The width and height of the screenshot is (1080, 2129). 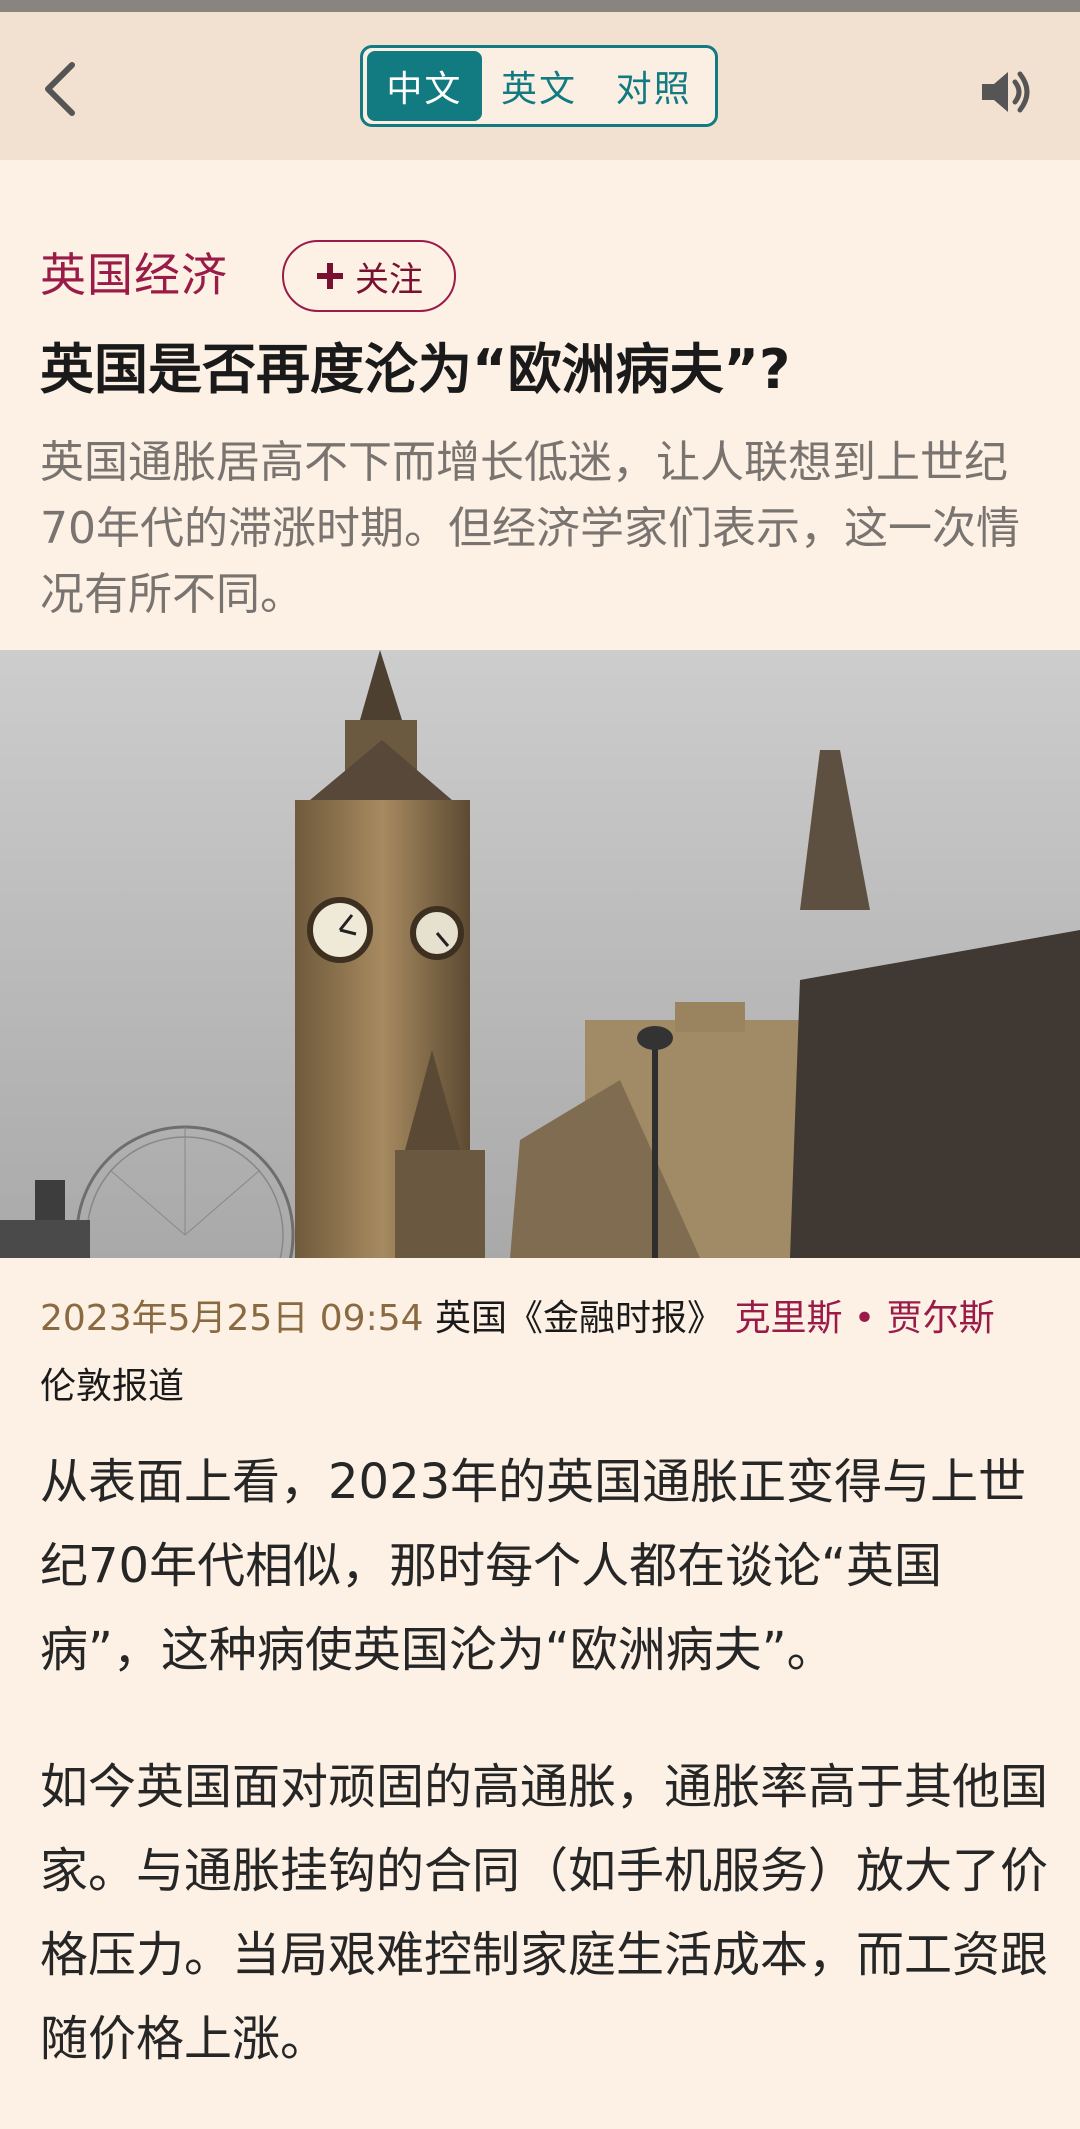 What do you see at coordinates (578, 1318) in the screenshot?
I see `article-source: 英国《金融时报》` at bounding box center [578, 1318].